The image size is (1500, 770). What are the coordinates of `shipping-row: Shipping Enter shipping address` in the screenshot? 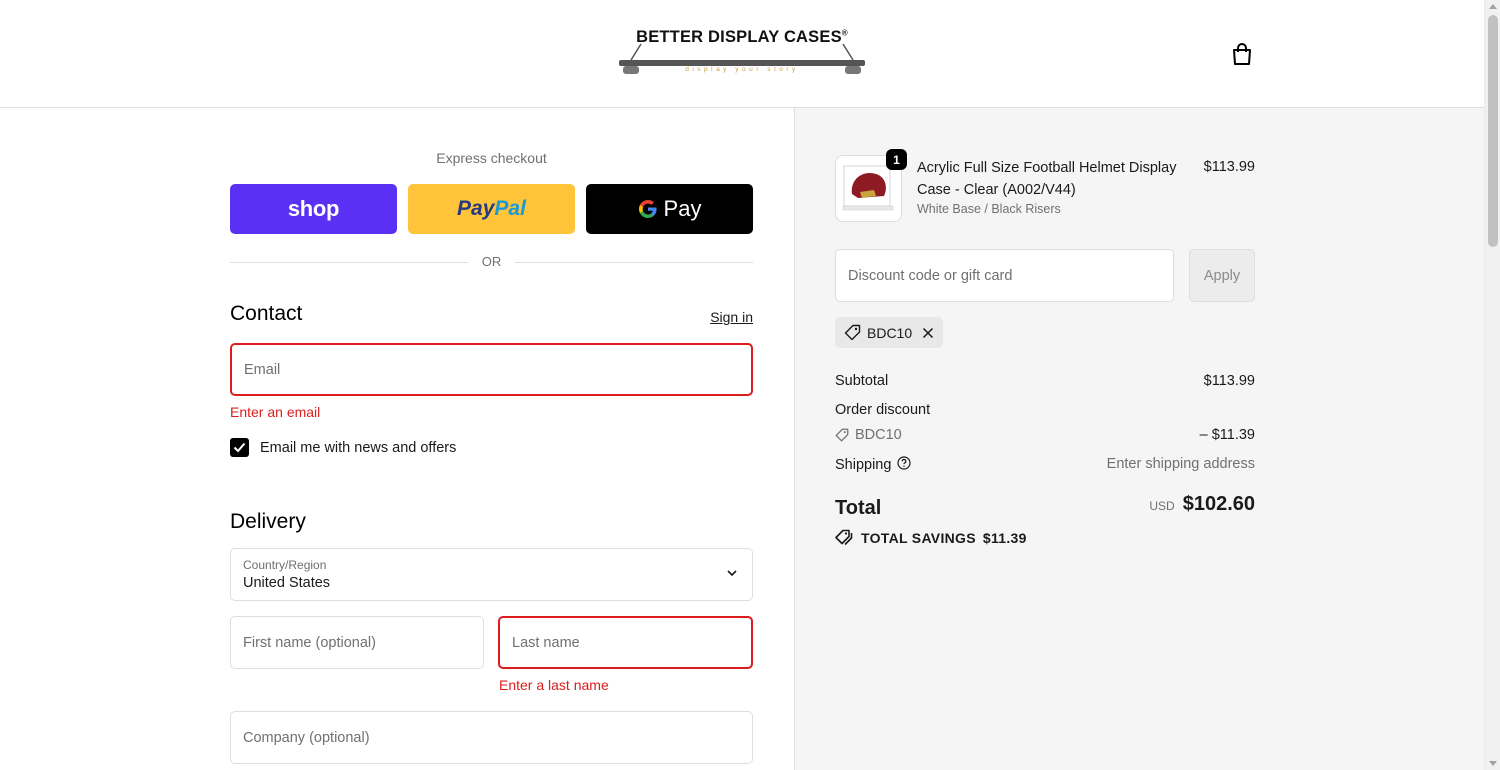 It's located at (1045, 465).